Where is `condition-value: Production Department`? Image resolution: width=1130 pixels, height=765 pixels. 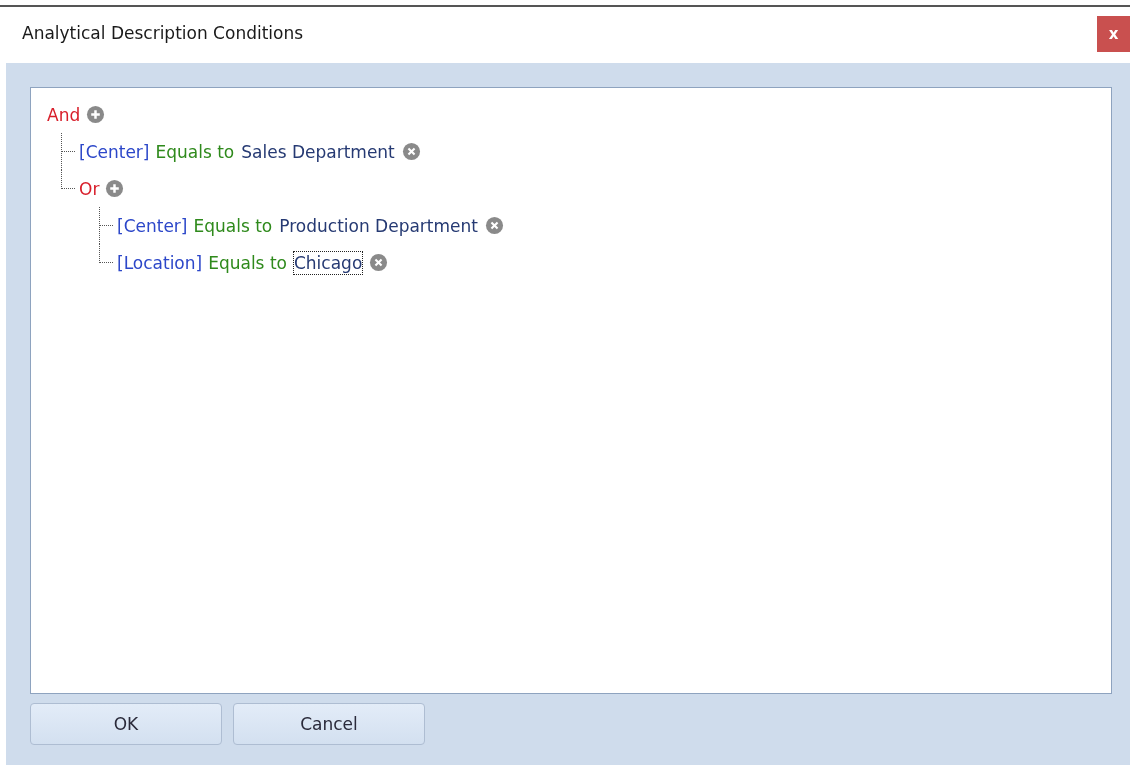
condition-value: Production Department is located at coordinates (378, 225).